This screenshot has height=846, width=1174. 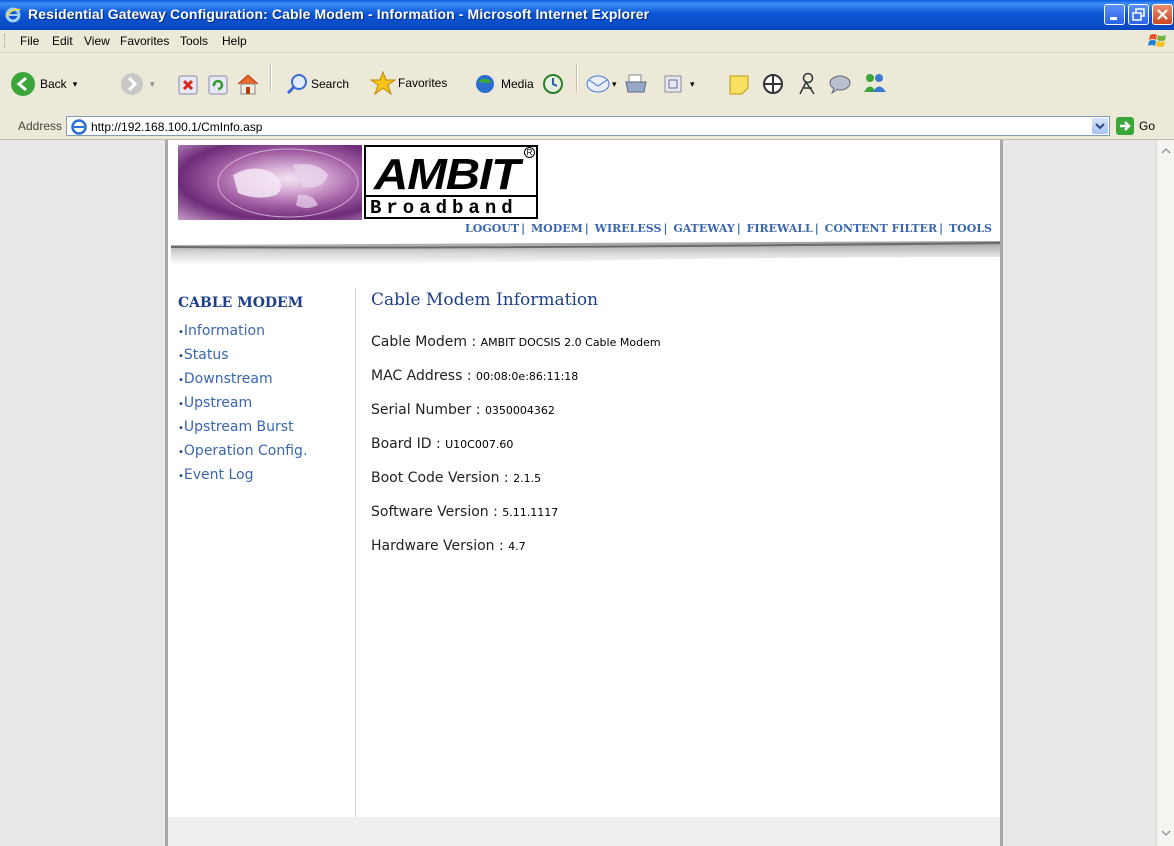 What do you see at coordinates (263, 405) in the screenshot?
I see `sidebar-item-upstream: •Upstream` at bounding box center [263, 405].